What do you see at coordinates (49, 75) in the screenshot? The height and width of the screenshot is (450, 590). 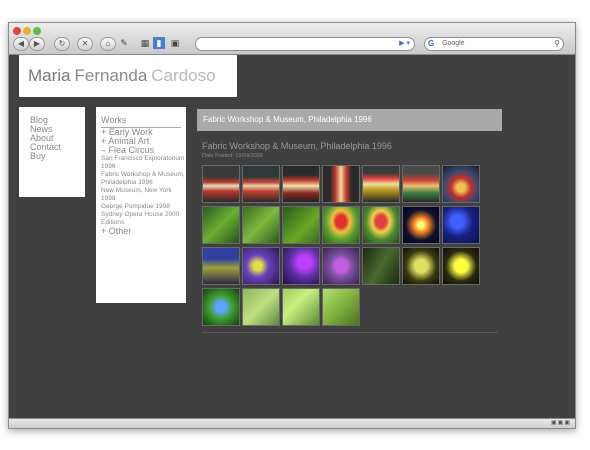 I see `site-title-first: Maria` at bounding box center [49, 75].